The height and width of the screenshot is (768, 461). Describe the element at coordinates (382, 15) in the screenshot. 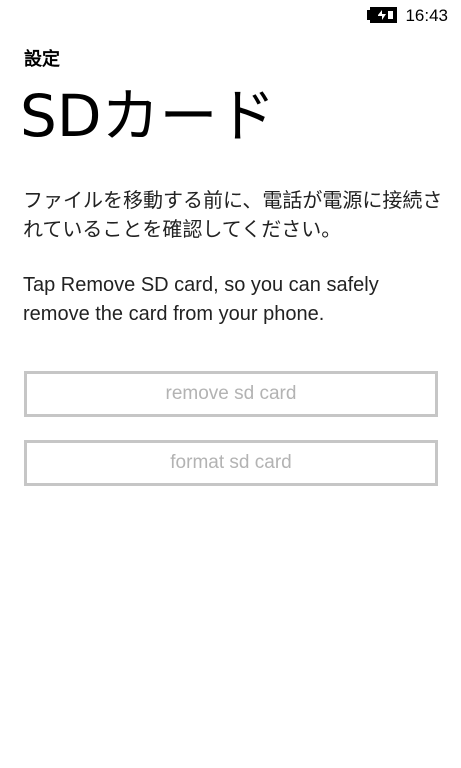

I see `battery-charging-icon` at that location.